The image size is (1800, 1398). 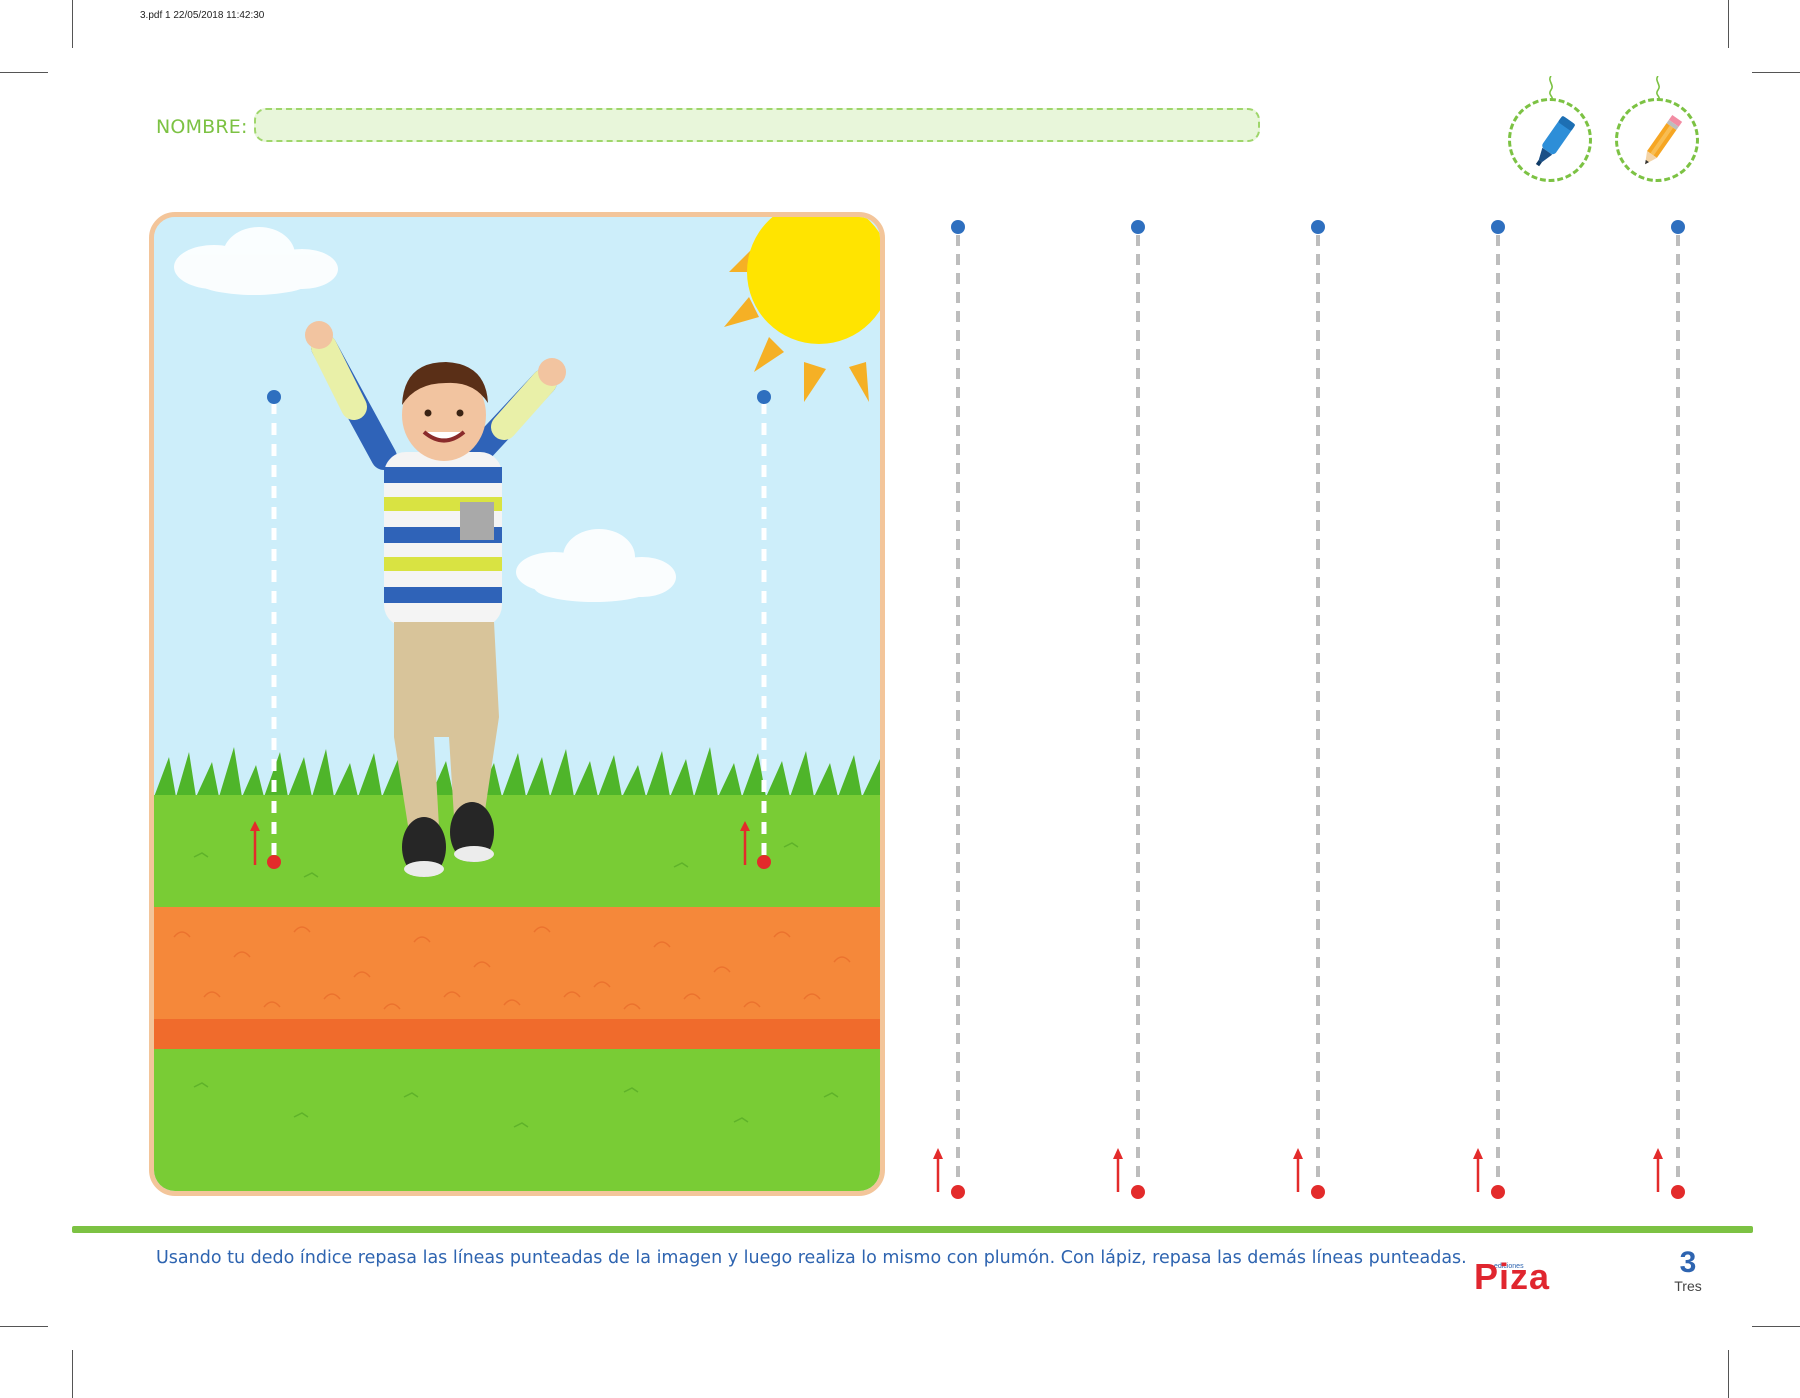 I want to click on print-header: 3.pdf 1 22/05/2018 11:42:30, so click(x=202, y=15).